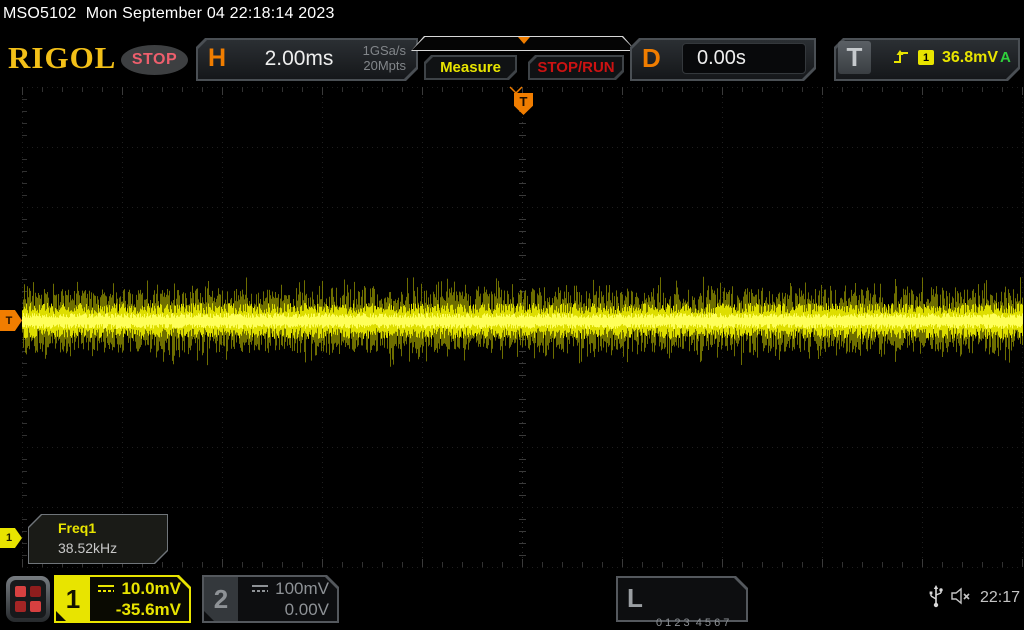 This screenshot has width=1024, height=630. I want to click on channel1-waveform, so click(522, 321).